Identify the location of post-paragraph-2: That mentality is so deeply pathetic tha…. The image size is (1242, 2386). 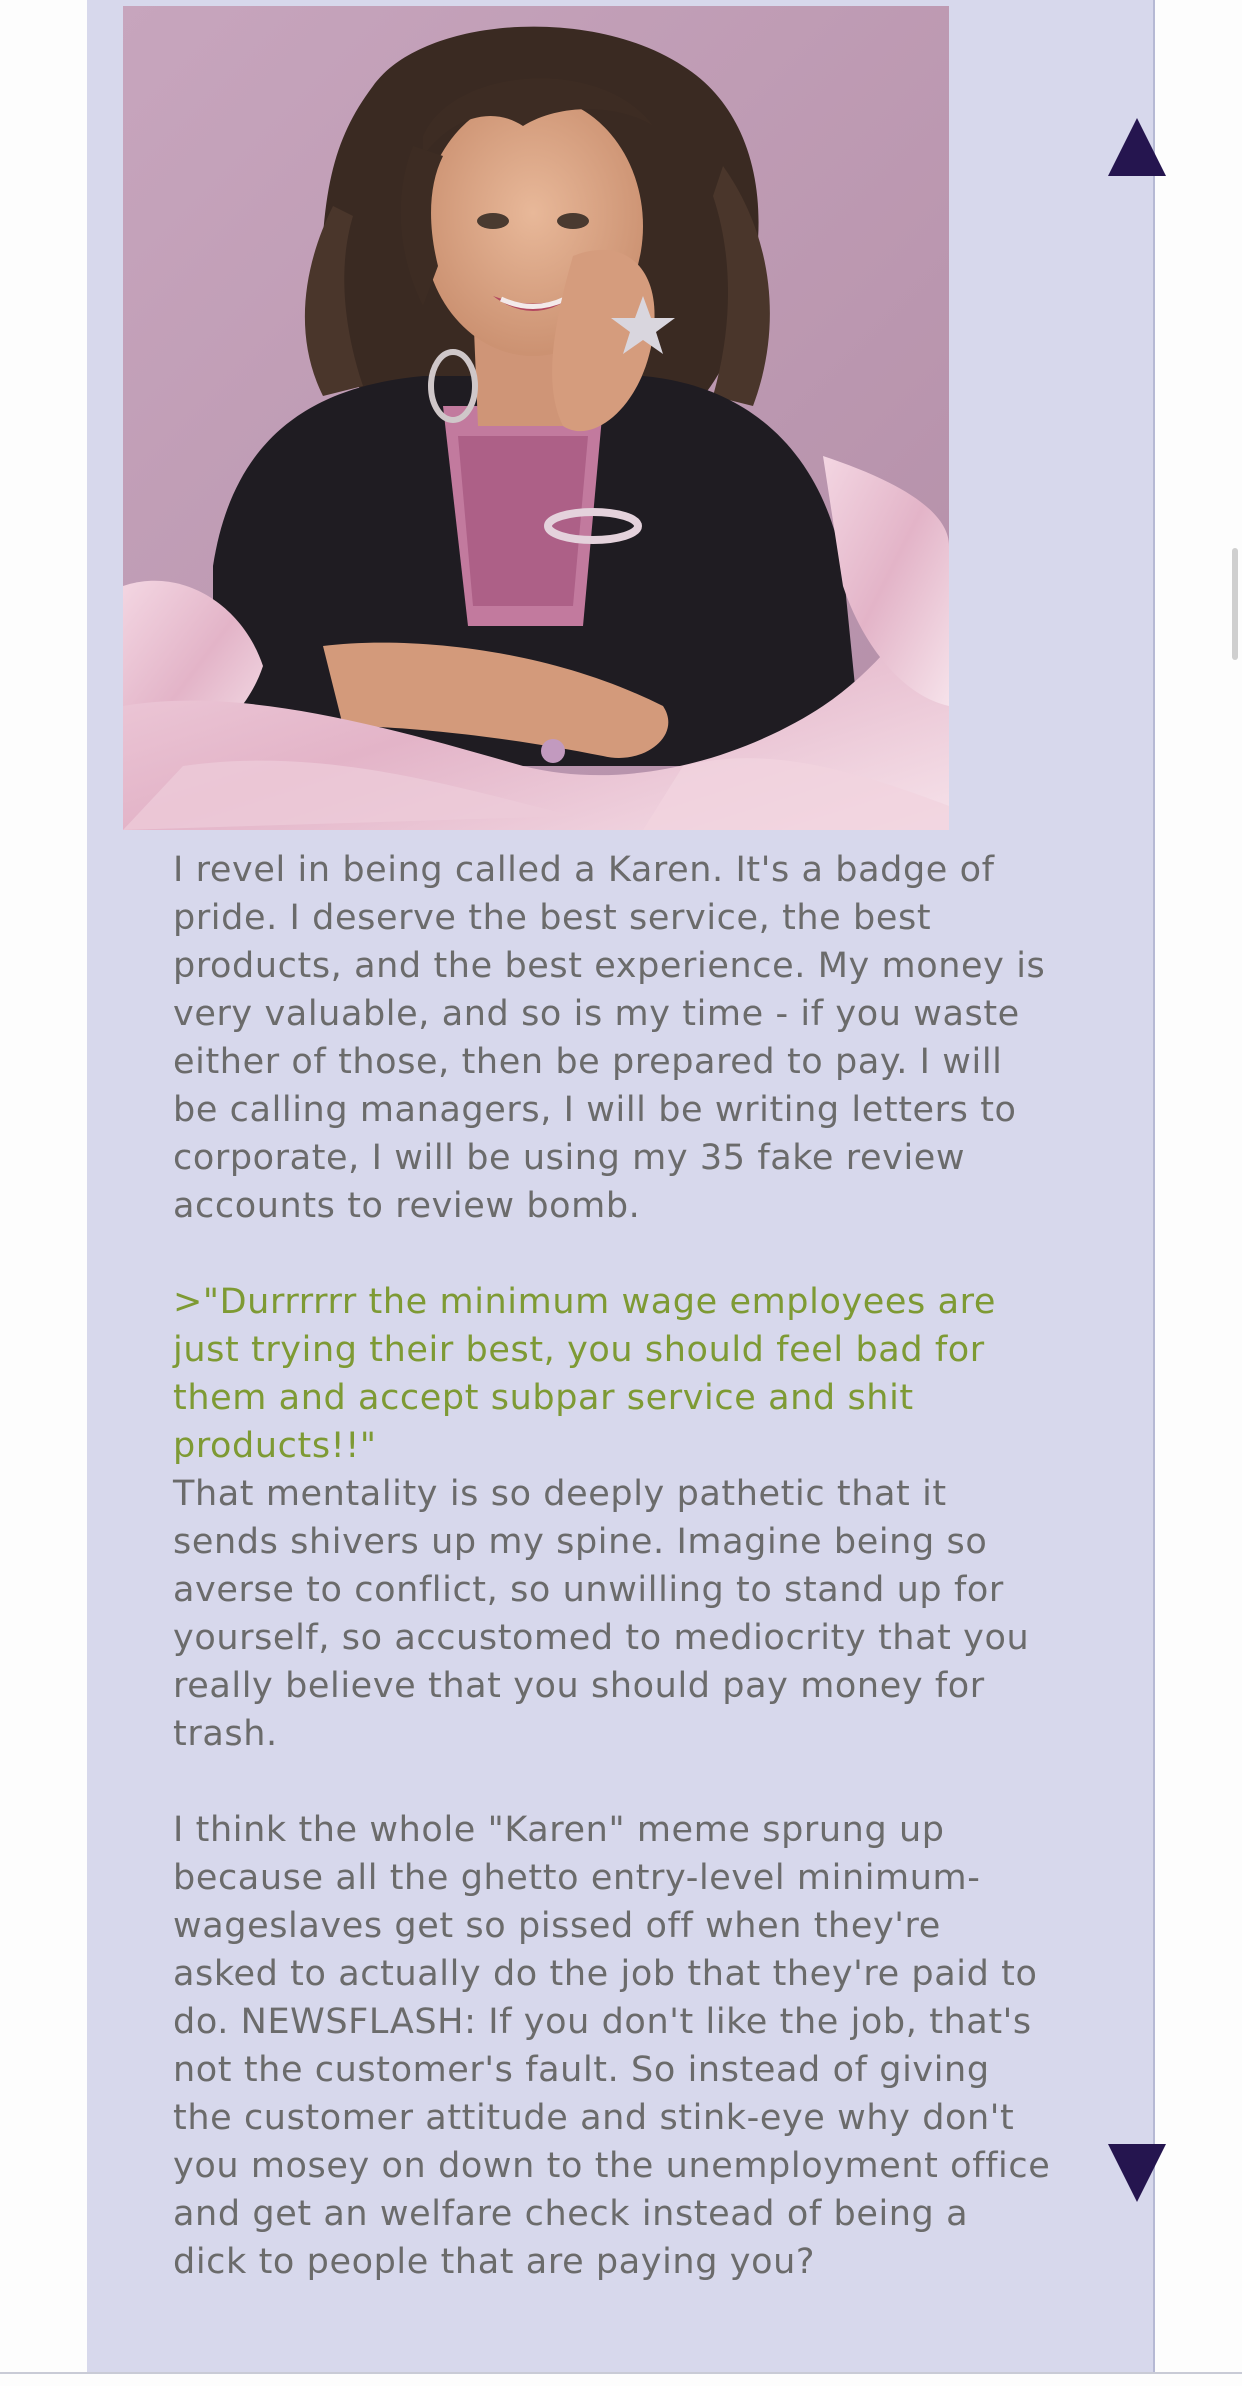
(607, 1614).